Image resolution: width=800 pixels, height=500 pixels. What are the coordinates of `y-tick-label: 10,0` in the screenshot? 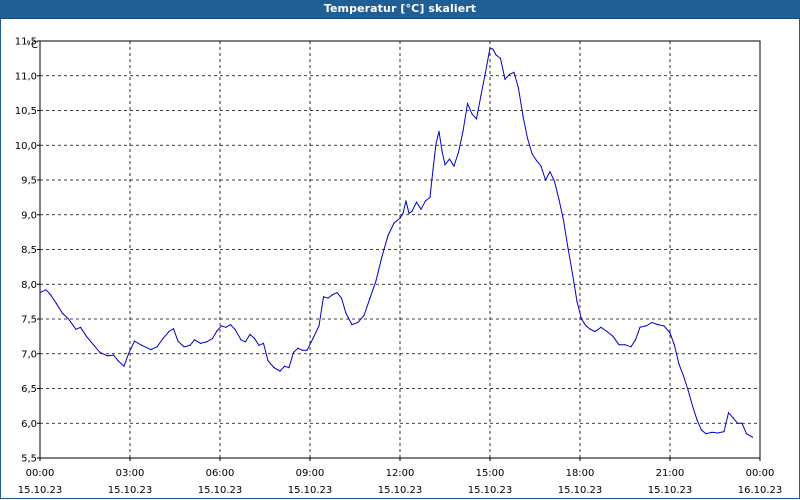 It's located at (26, 146).